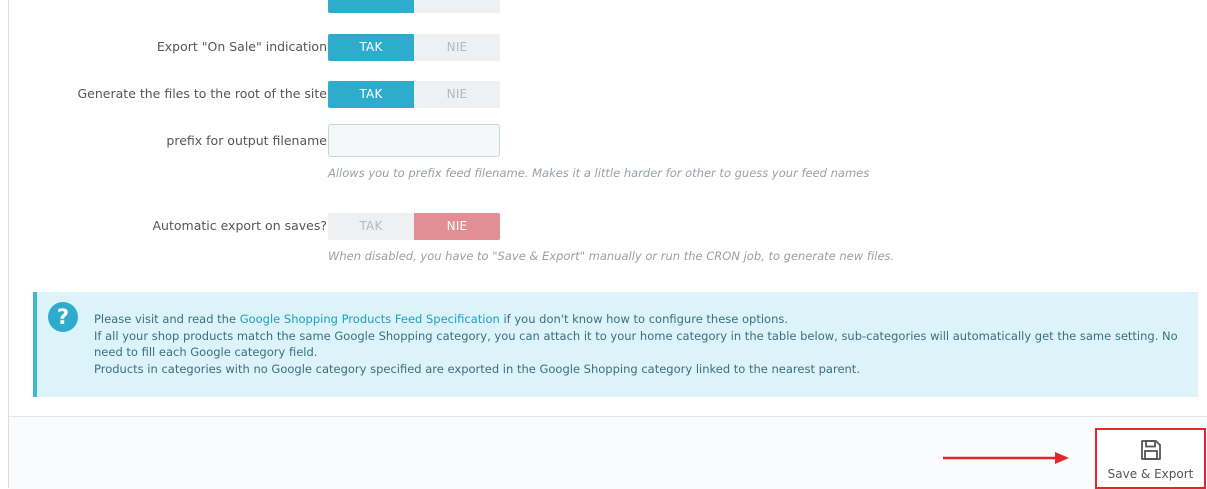 The width and height of the screenshot is (1207, 489). Describe the element at coordinates (457, 226) in the screenshot. I see `auto-export-no-option: NIE` at that location.